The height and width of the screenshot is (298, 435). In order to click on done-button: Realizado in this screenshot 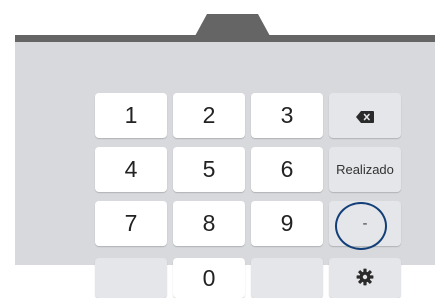, I will do `click(365, 169)`.